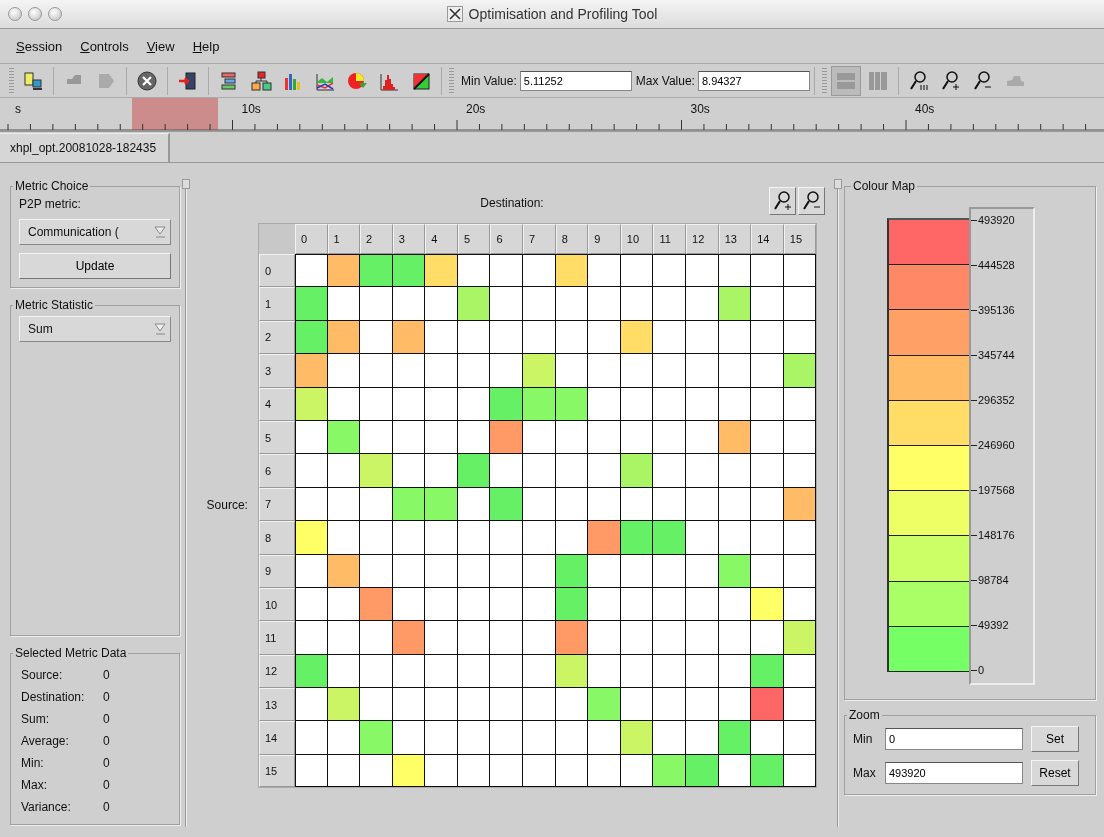  I want to click on group-title: Zoom, so click(864, 715).